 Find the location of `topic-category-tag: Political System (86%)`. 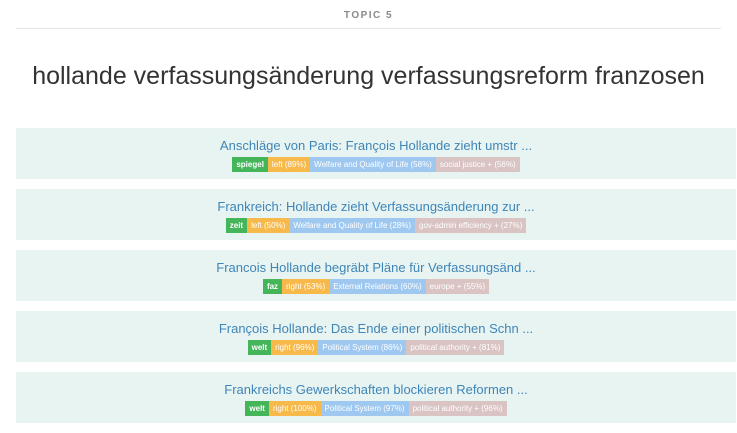

topic-category-tag: Political System (86%) is located at coordinates (362, 347).